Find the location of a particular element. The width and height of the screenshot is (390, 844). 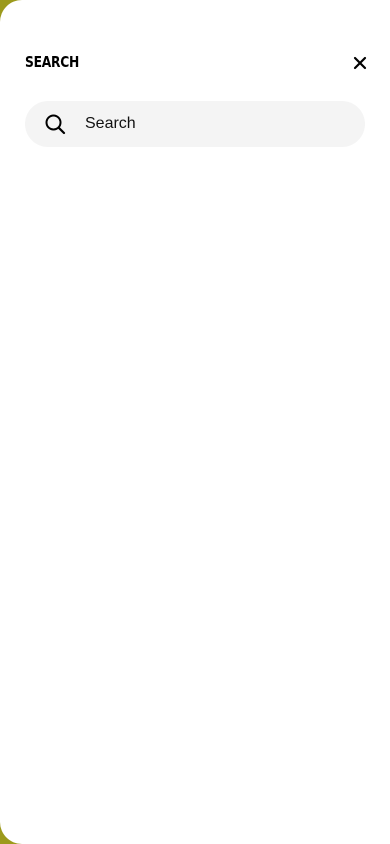

panel-header: SEARCH is located at coordinates (196, 62).